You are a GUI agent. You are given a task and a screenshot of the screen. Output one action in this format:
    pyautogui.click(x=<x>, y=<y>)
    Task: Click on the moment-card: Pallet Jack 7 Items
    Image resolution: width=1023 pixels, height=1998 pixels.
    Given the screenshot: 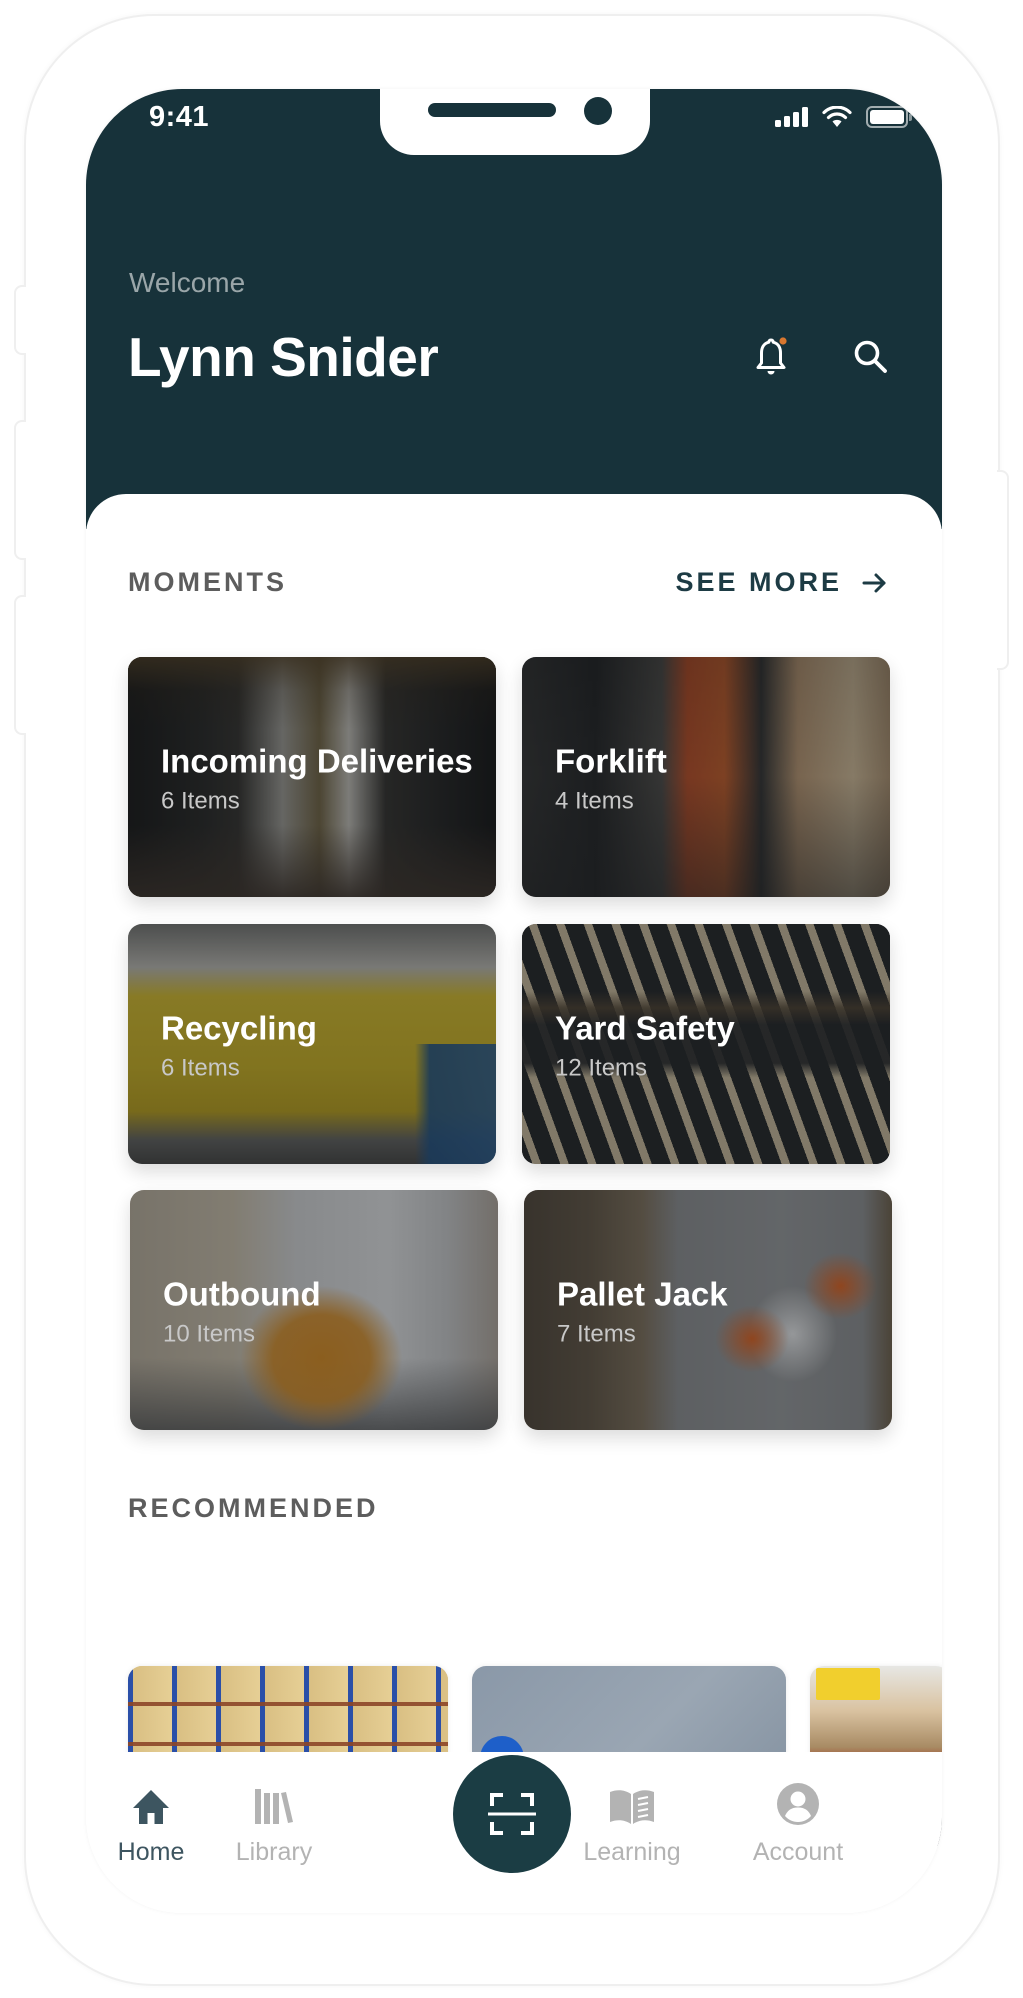 What is the action you would take?
    pyautogui.click(x=708, y=1310)
    